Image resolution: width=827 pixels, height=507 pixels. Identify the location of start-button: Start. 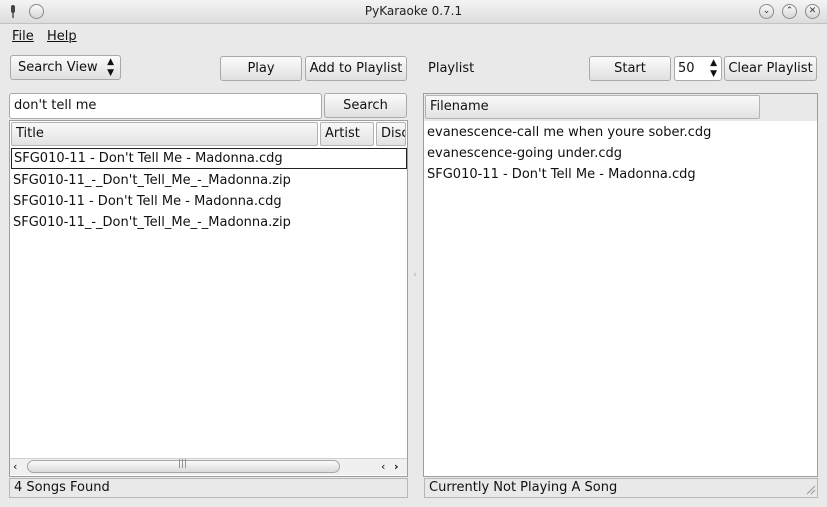
(630, 68).